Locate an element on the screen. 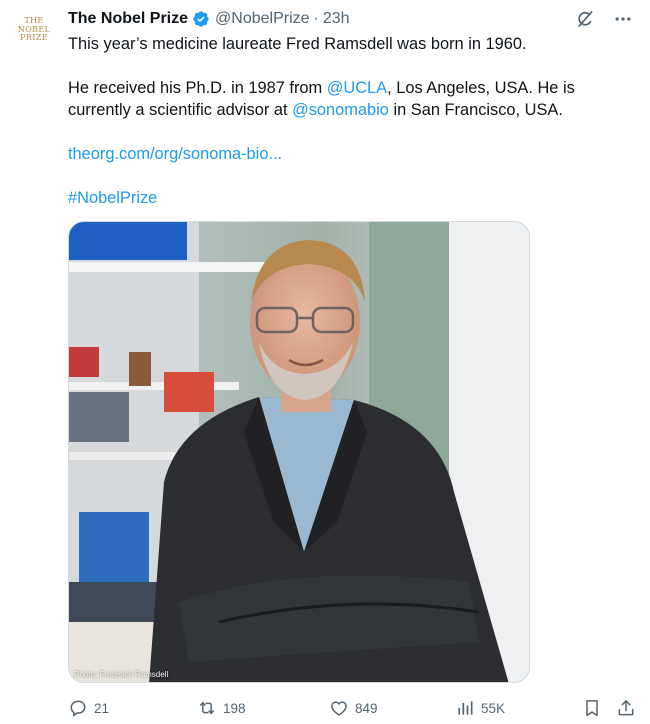  share-button is located at coordinates (626, 708).